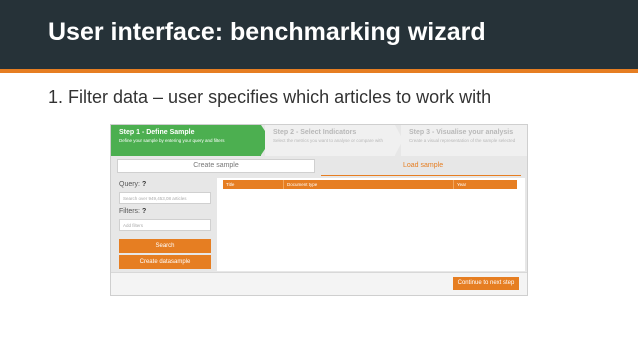 The height and width of the screenshot is (359, 638). Describe the element at coordinates (421, 175) in the screenshot. I see `tab-underline` at that location.